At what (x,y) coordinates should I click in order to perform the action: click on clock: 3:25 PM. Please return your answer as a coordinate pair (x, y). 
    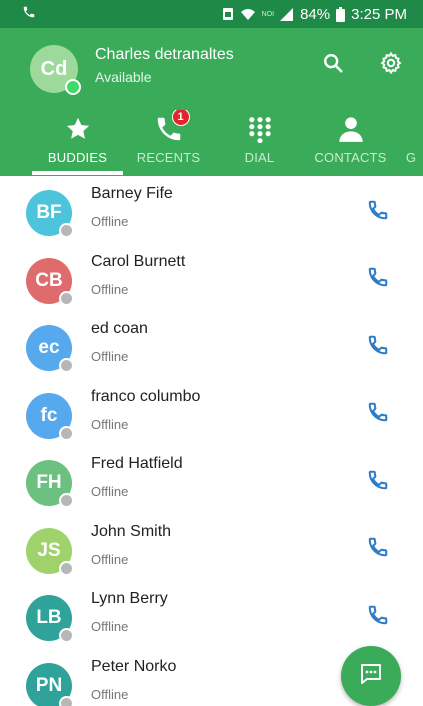
    Looking at the image, I should click on (379, 14).